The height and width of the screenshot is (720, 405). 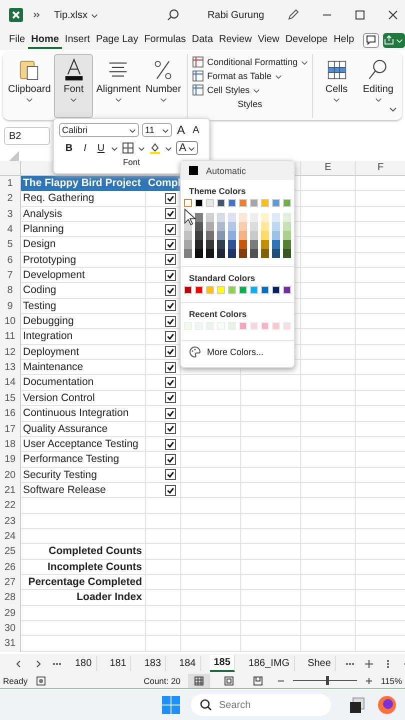 What do you see at coordinates (368, 680) in the screenshot?
I see `zoom-in-icon` at bounding box center [368, 680].